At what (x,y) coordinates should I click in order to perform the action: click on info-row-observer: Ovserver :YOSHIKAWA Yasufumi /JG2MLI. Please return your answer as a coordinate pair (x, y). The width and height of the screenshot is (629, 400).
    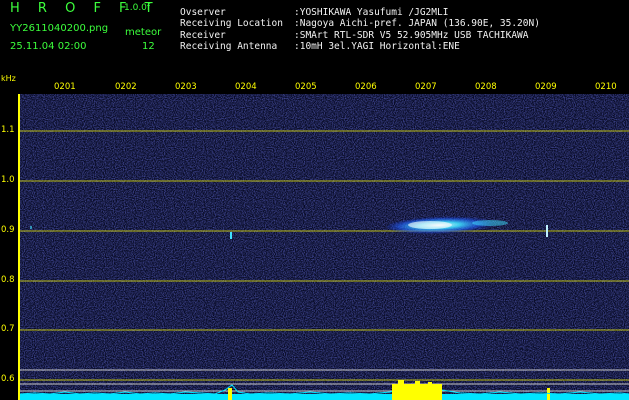
    Looking at the image, I should click on (314, 13).